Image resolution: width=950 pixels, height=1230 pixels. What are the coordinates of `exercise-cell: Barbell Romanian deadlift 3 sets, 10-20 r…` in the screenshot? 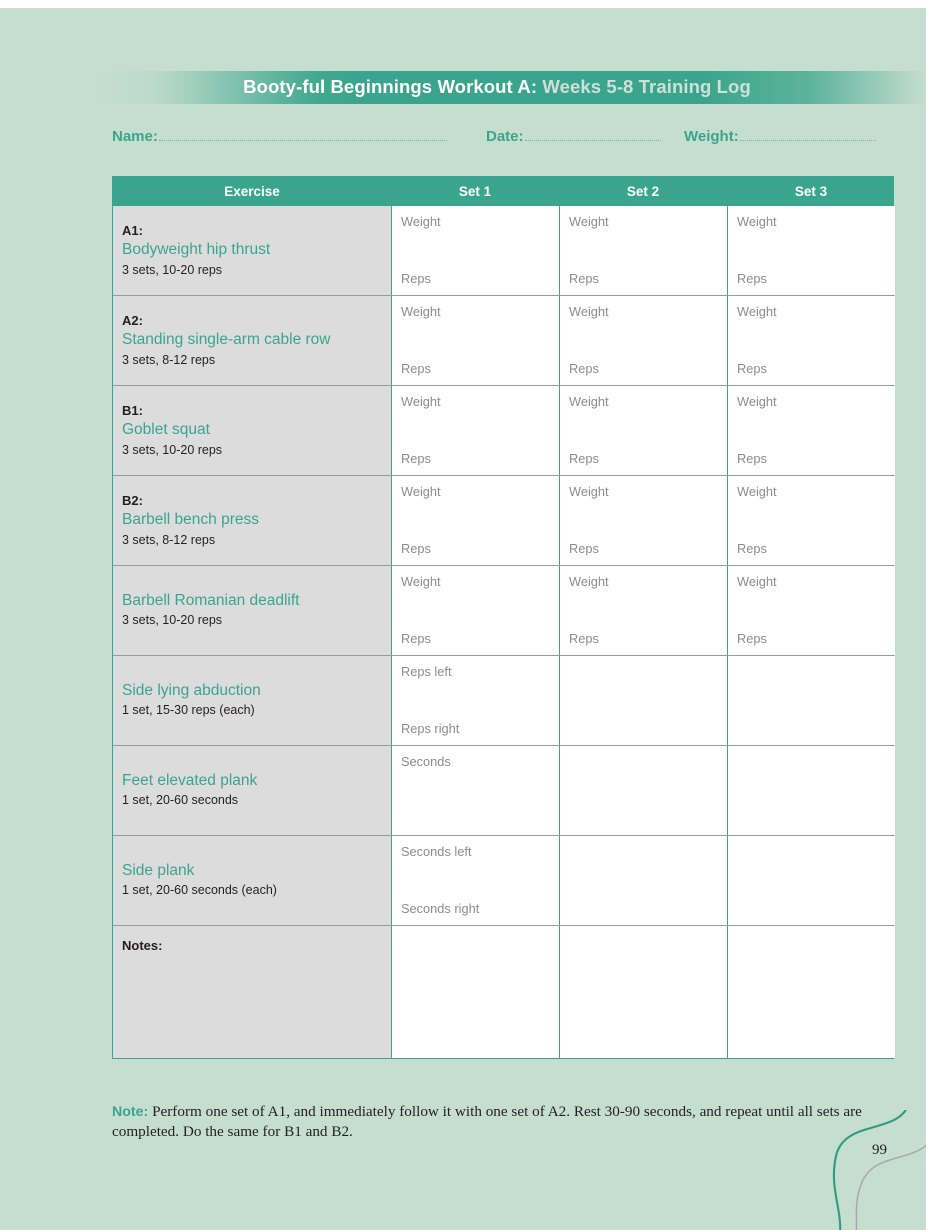 It's located at (252, 610).